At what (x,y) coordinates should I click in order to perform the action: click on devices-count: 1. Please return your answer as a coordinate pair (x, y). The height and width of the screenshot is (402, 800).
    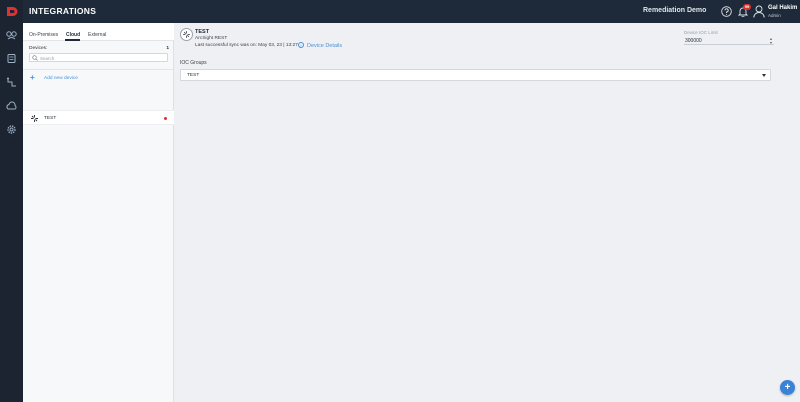
    Looking at the image, I should click on (167, 48).